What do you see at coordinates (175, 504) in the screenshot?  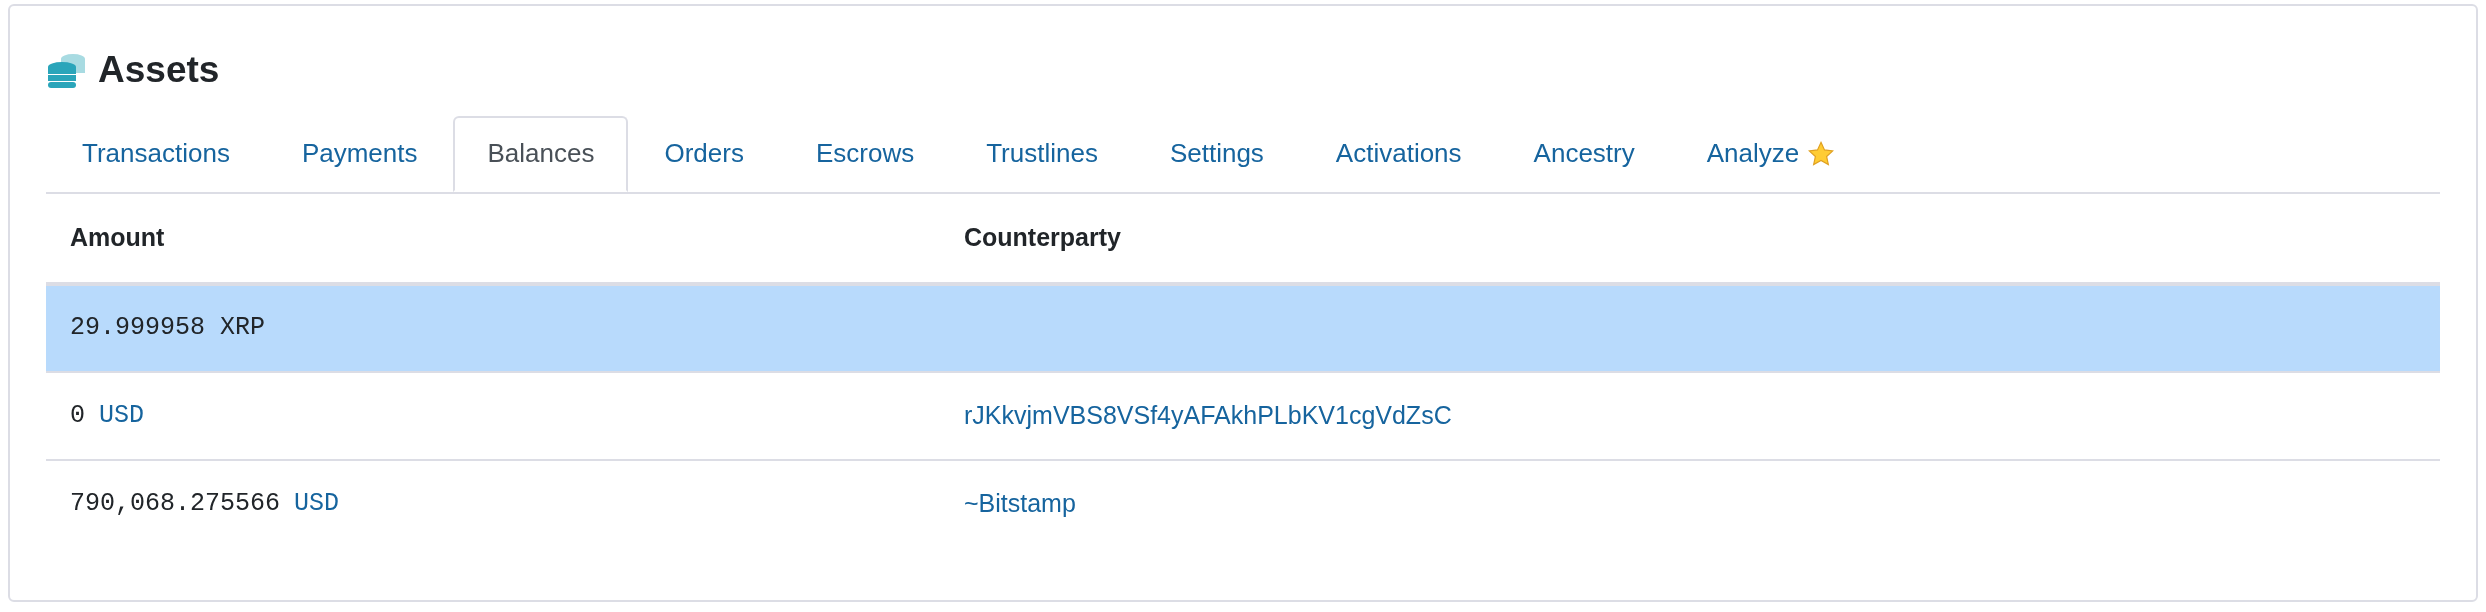 I see `amount-text: 790,068.275566` at bounding box center [175, 504].